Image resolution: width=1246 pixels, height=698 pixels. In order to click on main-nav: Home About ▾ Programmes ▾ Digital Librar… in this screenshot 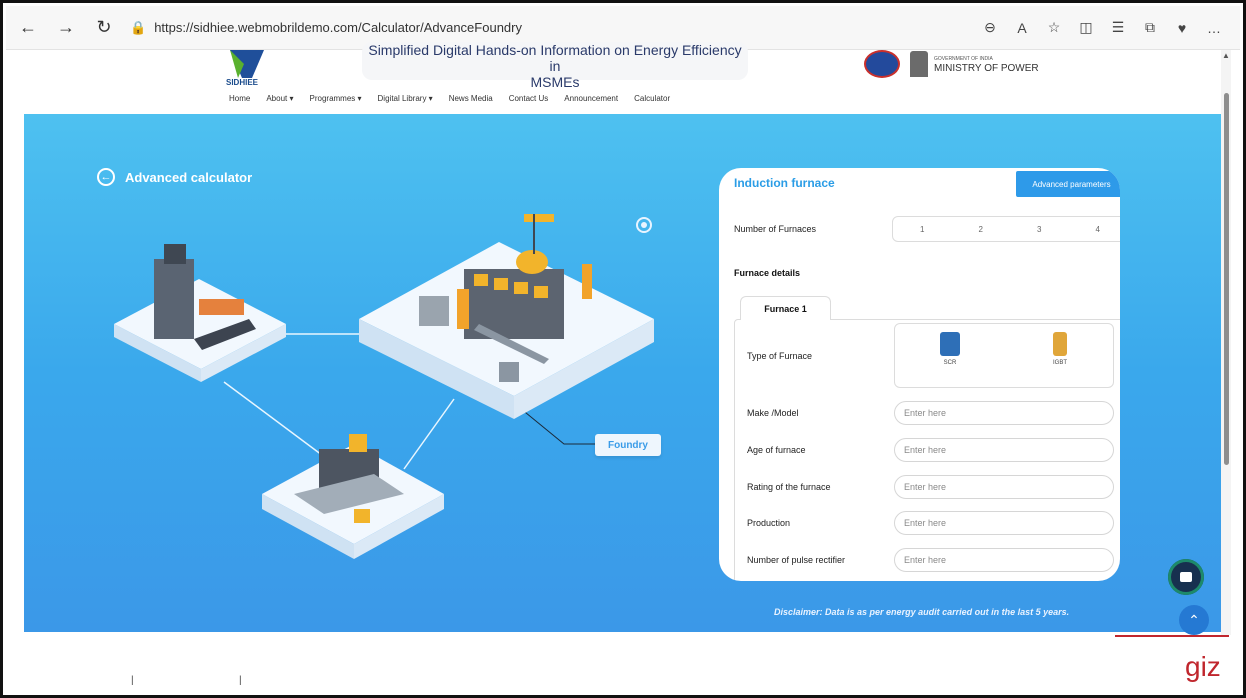, I will do `click(449, 98)`.